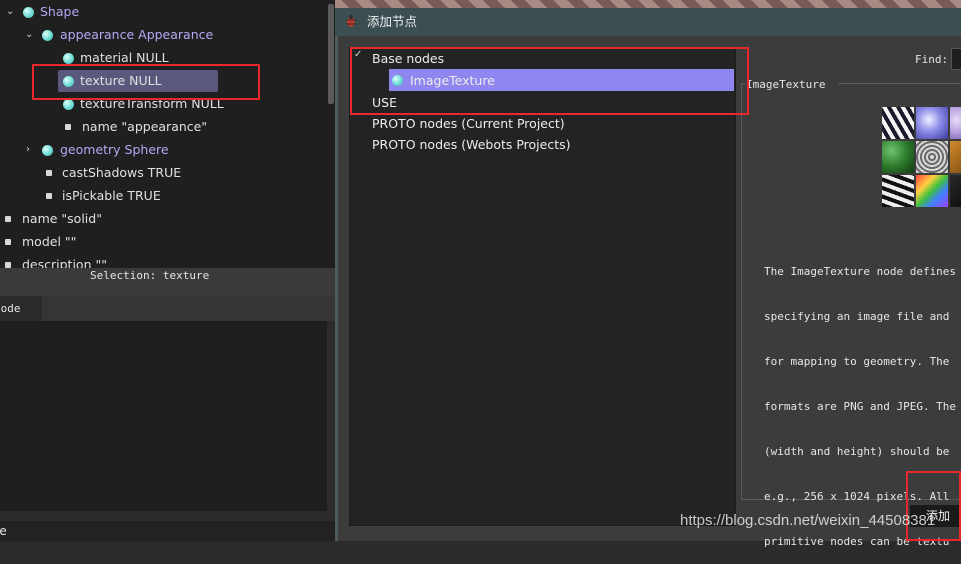  Describe the element at coordinates (932, 59) in the screenshot. I see `find-label: Find:` at that location.